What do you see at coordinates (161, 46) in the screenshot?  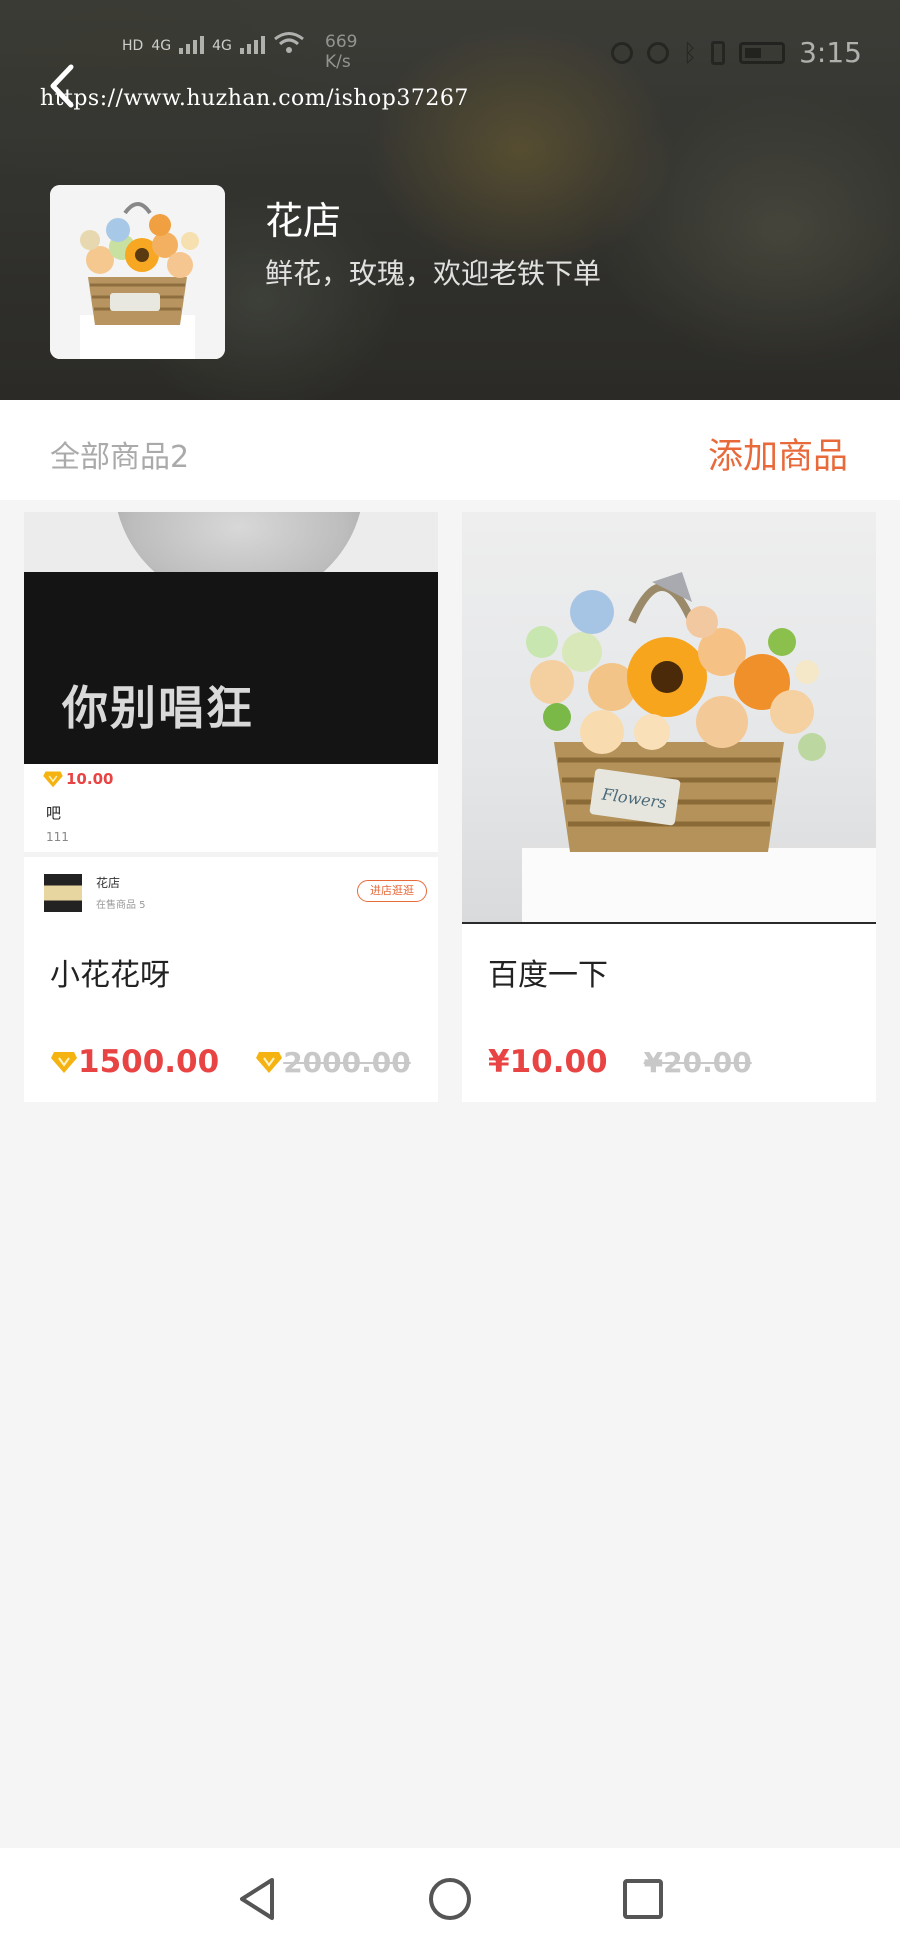 I see `net-type-label: 4G` at bounding box center [161, 46].